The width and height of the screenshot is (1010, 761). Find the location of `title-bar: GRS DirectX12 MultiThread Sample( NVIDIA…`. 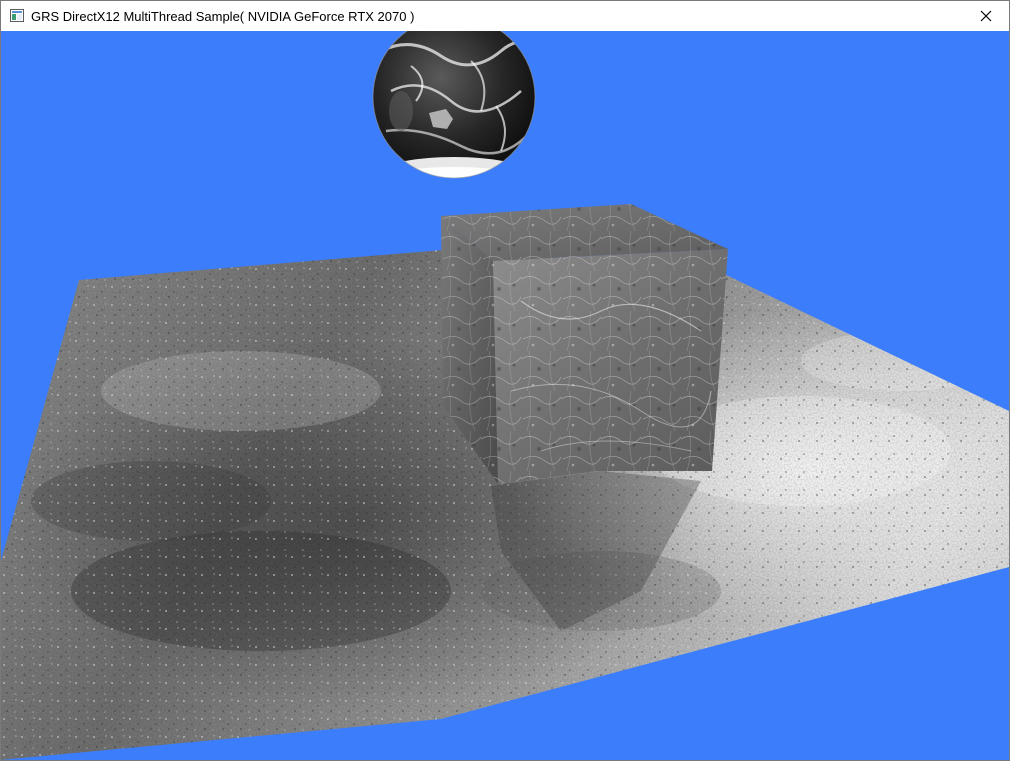

title-bar: GRS DirectX12 MultiThread Sample( NVIDIA… is located at coordinates (505, 16).